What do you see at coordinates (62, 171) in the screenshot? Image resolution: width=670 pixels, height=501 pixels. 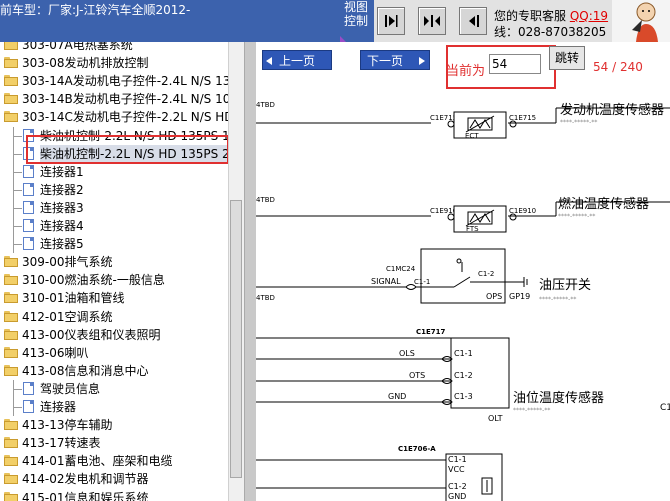 I see `tree-item-label: 连接器1` at bounding box center [62, 171].